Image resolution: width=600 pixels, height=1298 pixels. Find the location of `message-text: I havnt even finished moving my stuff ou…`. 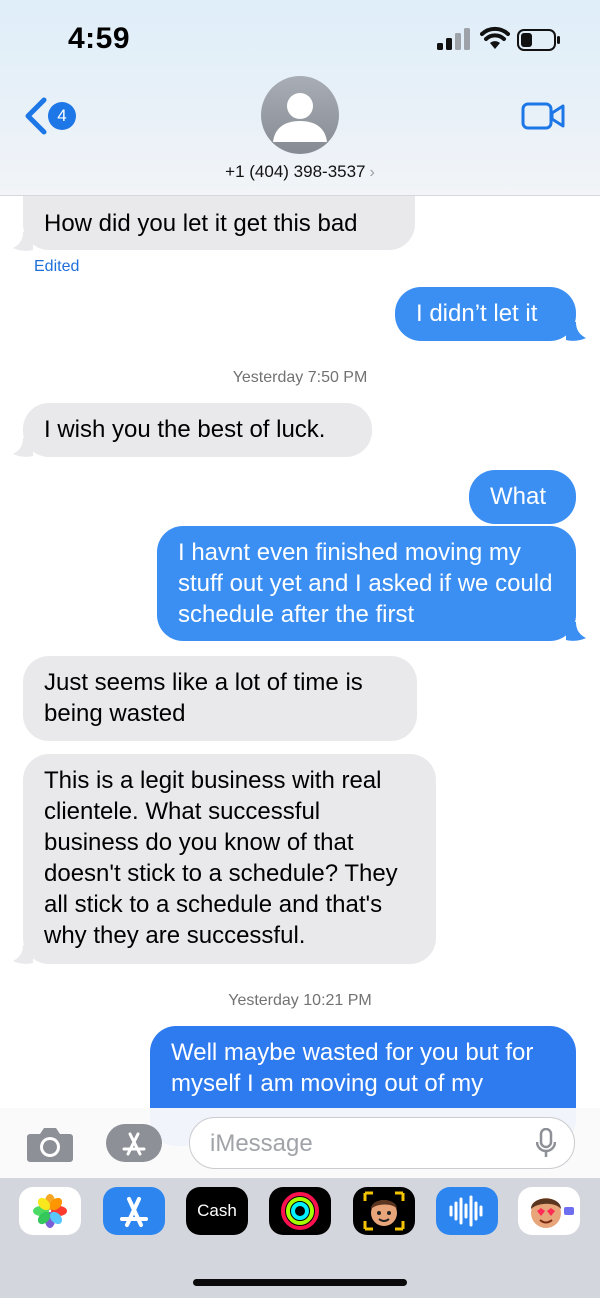

message-text: I havnt even finished moving my stuff ou… is located at coordinates (365, 583).